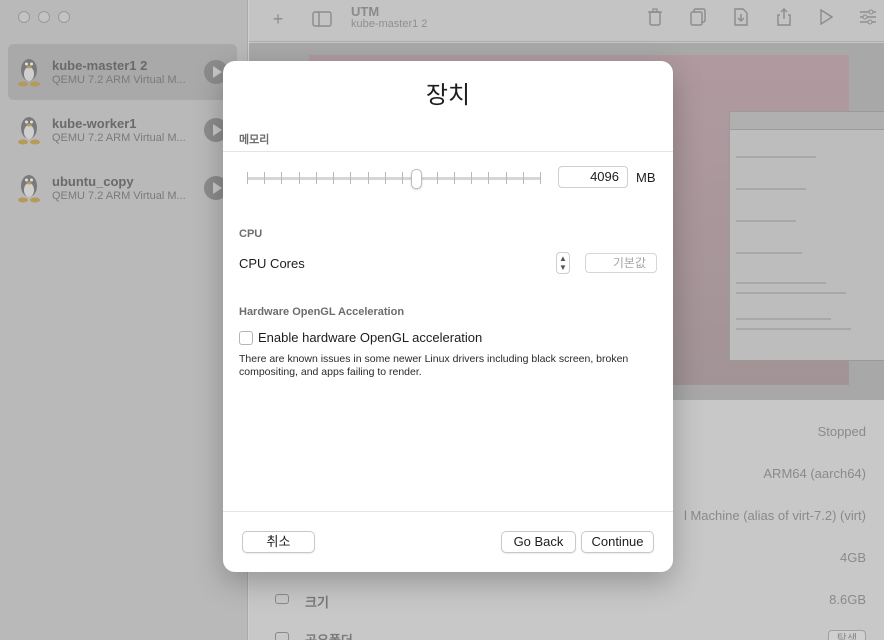  What do you see at coordinates (847, 599) in the screenshot?
I see `size-value: 8.6GB` at bounding box center [847, 599].